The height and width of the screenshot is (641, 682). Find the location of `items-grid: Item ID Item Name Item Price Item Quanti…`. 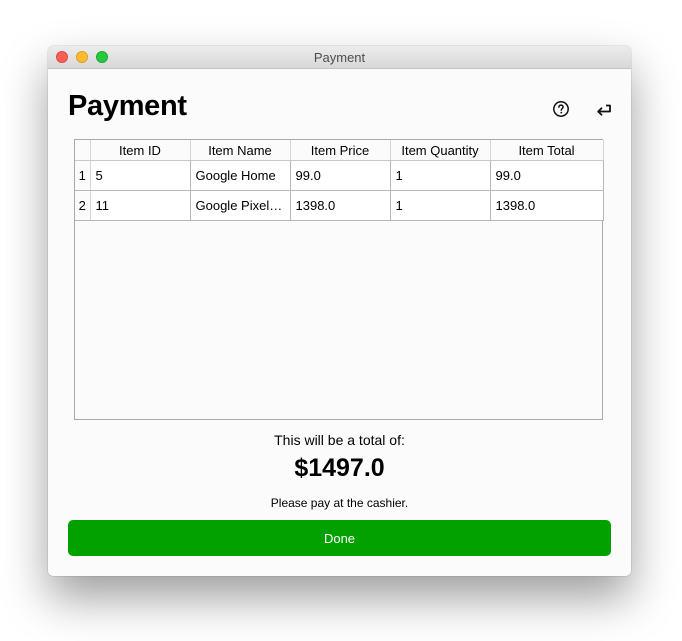

items-grid: Item ID Item Name Item Price Item Quanti… is located at coordinates (339, 180).